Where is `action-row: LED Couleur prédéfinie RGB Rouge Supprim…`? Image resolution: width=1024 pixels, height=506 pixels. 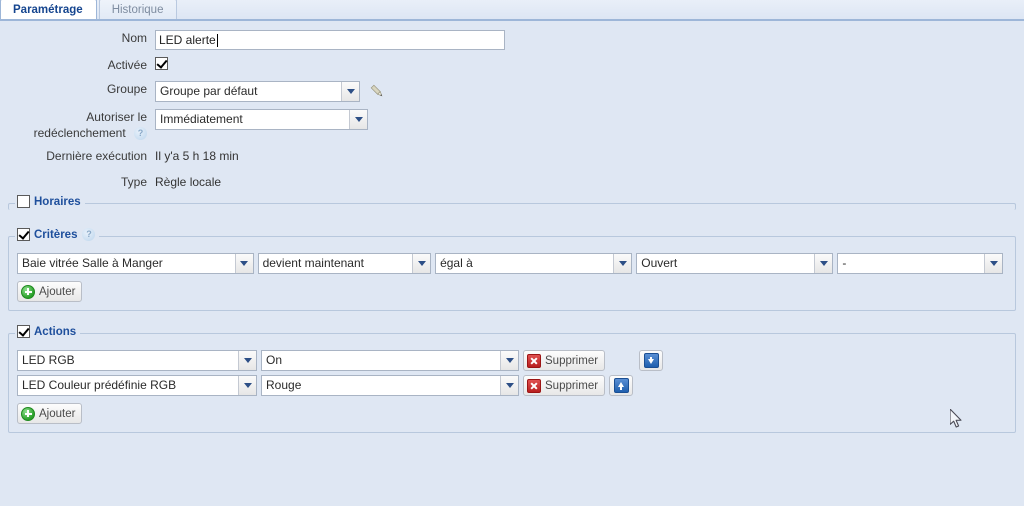 action-row: LED Couleur prédéfinie RGB Rouge Supprim… is located at coordinates (512, 385).